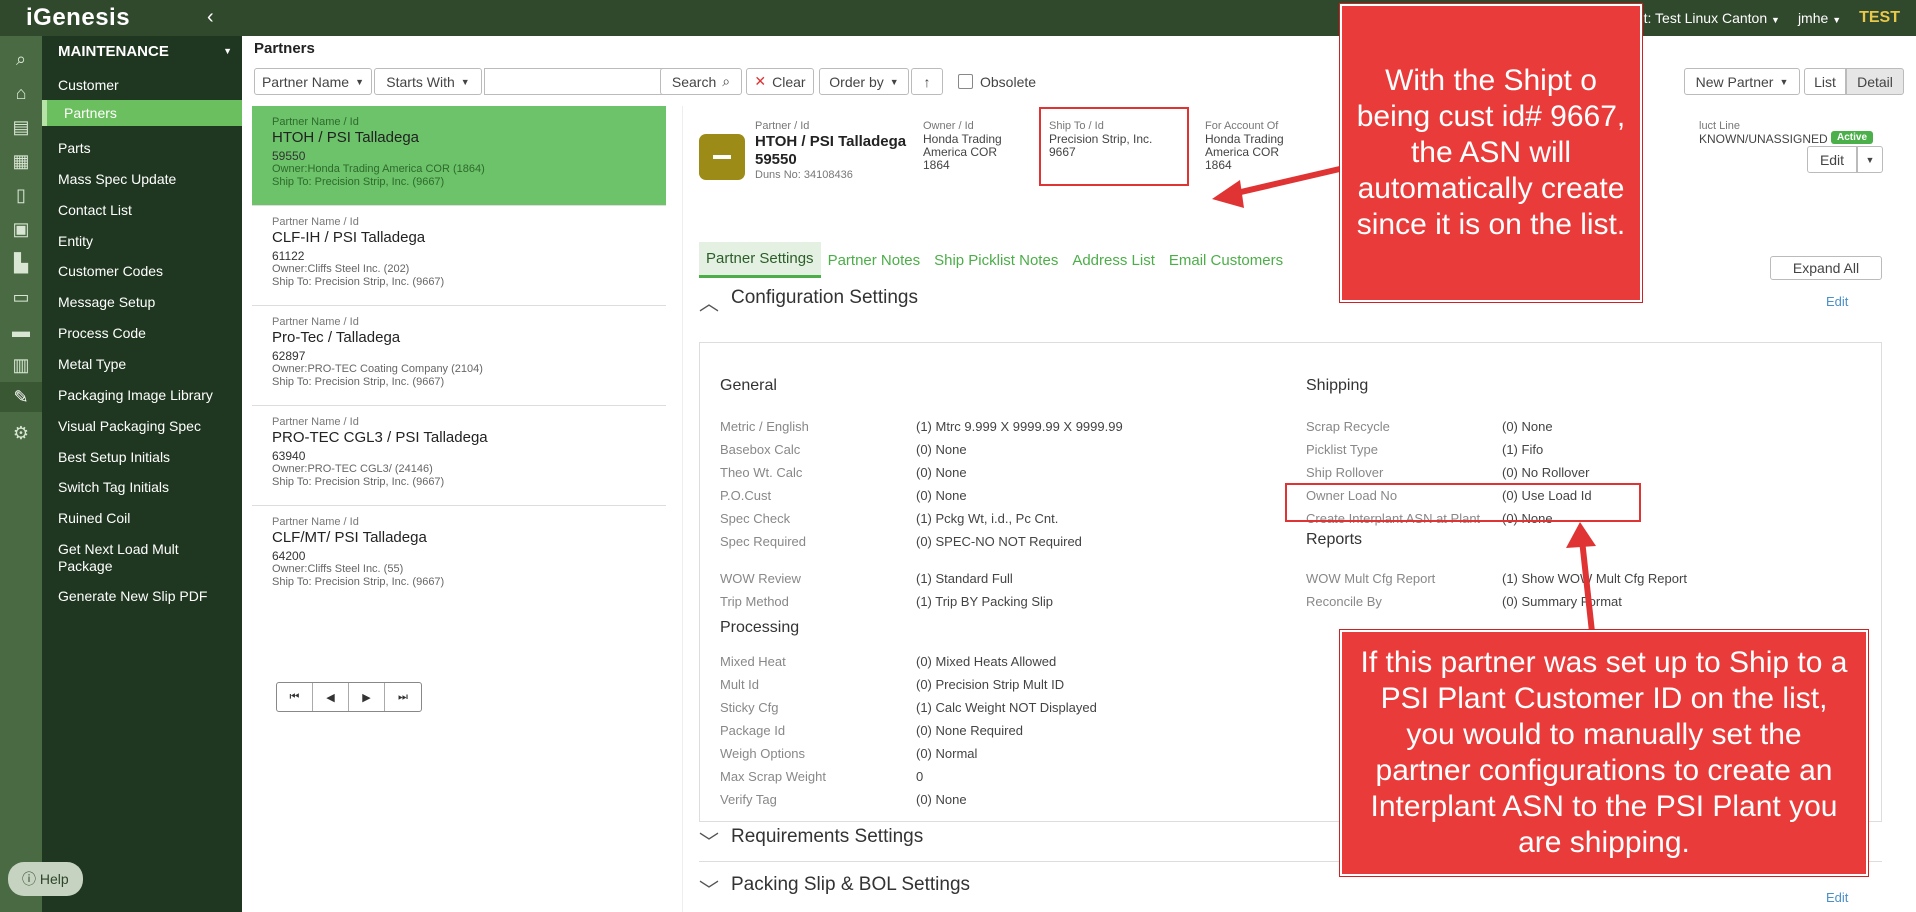  What do you see at coordinates (210, 17) in the screenshot?
I see `collapse-menu-icon: ‹` at bounding box center [210, 17].